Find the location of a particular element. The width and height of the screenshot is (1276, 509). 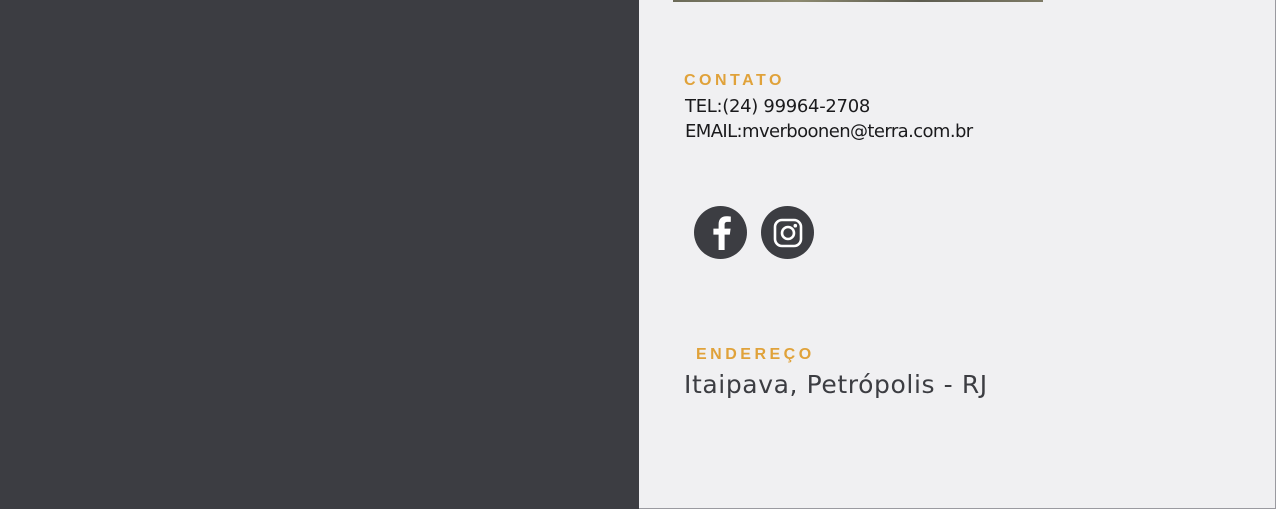

instagram-icon is located at coordinates (787, 232).